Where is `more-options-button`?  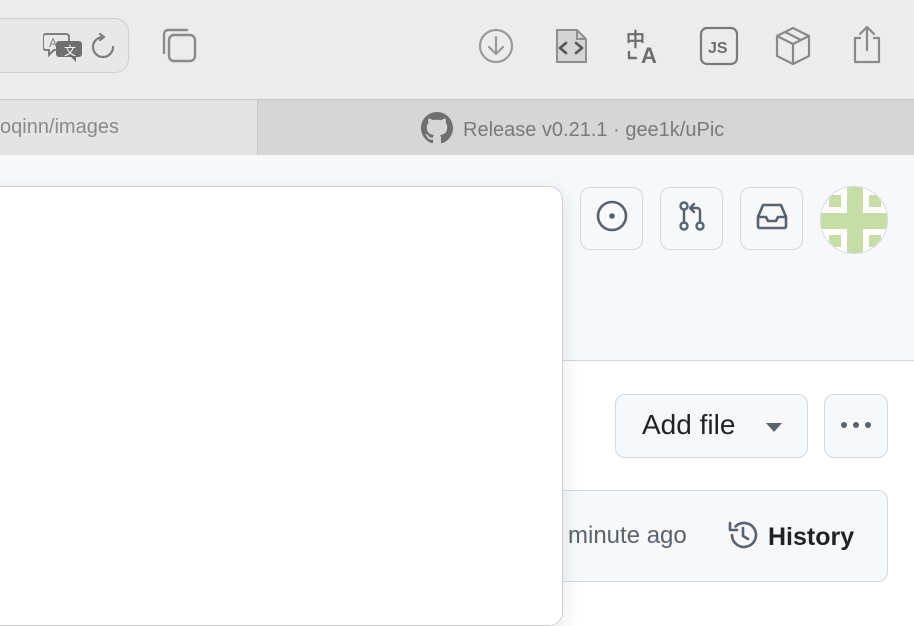
more-options-button is located at coordinates (856, 426).